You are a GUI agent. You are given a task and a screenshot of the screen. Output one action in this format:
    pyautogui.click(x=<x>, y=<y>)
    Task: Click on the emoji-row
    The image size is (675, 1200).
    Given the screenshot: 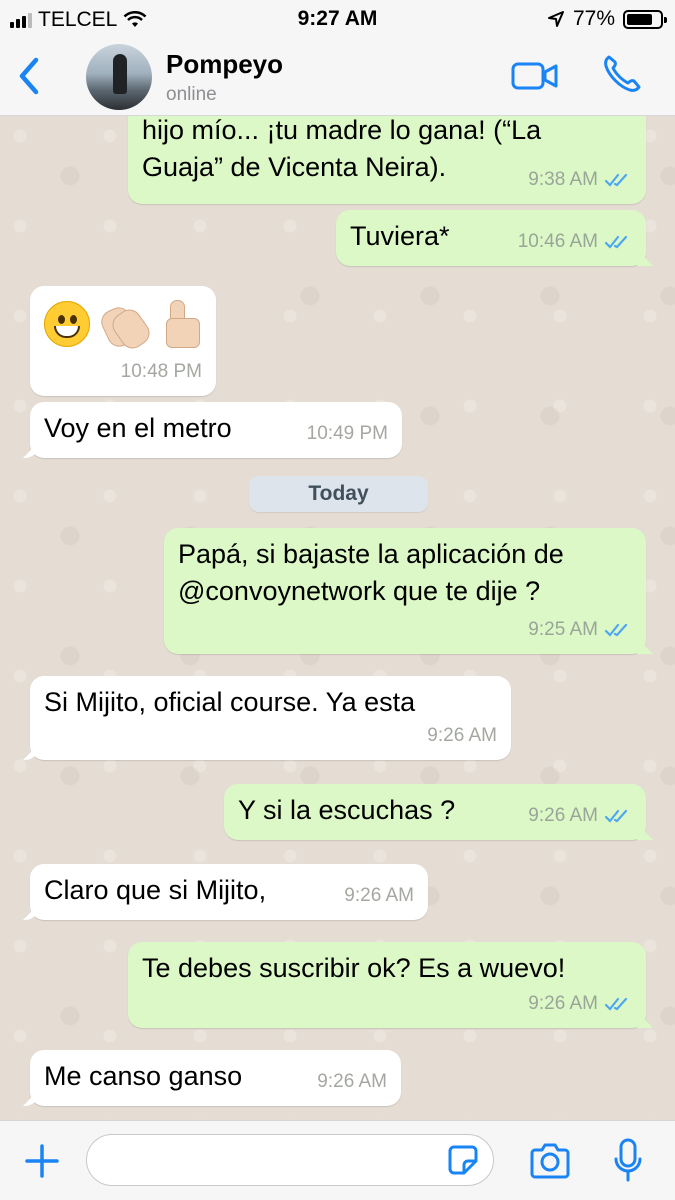 What is the action you would take?
    pyautogui.click(x=125, y=326)
    